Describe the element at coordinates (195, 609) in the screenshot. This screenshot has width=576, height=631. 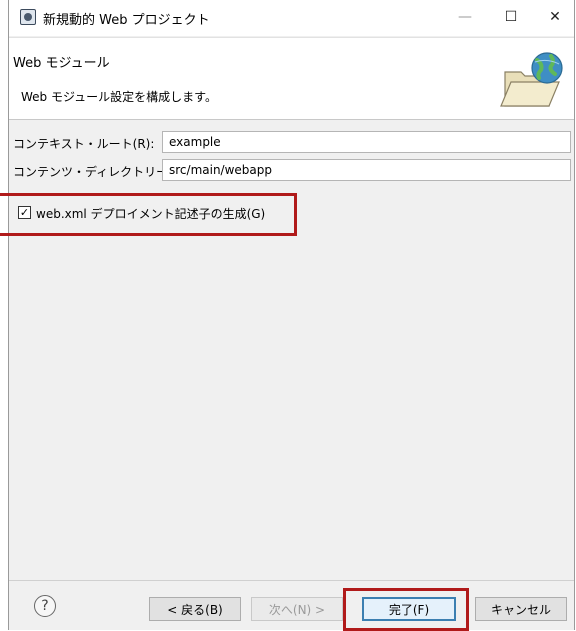
I see `back-button: < 戻る(B)` at that location.